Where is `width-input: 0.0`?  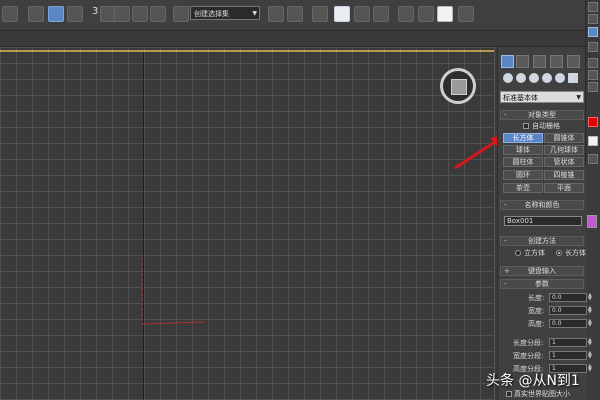
width-input: 0.0 is located at coordinates (568, 310).